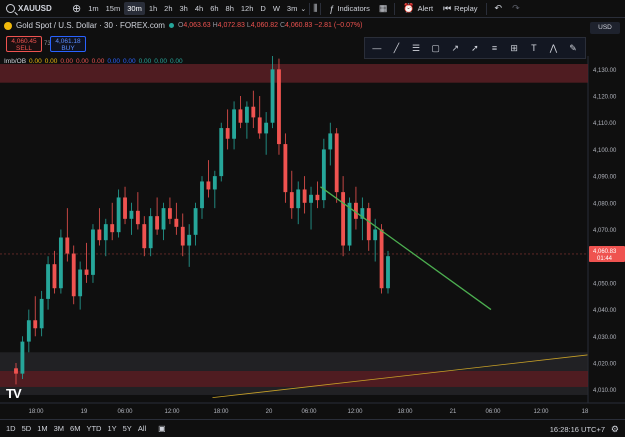 The image size is (625, 437). I want to click on price-tick-label: 4,100.00, so click(605, 151).